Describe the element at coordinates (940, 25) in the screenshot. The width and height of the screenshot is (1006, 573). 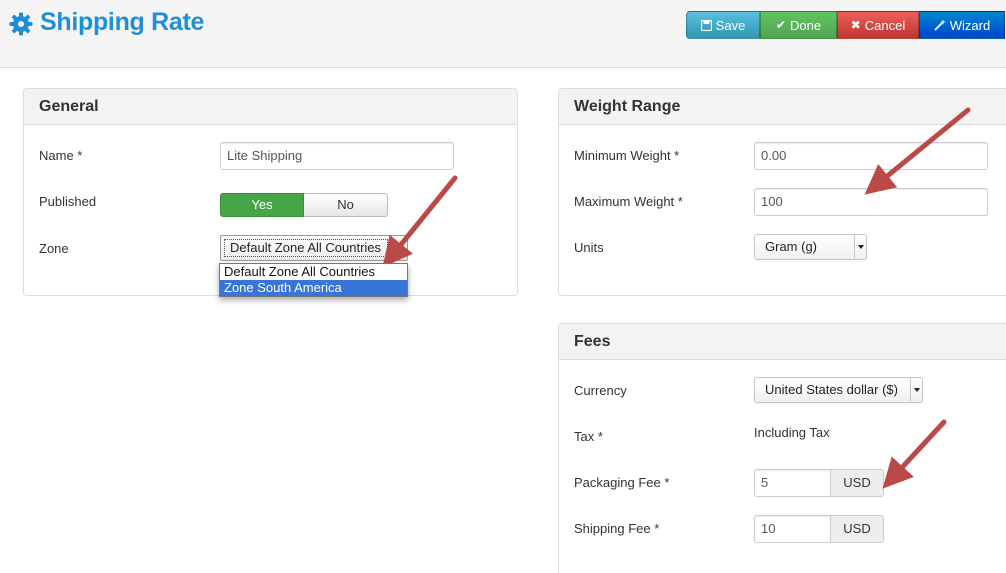
I see `magic-wand-icon` at that location.